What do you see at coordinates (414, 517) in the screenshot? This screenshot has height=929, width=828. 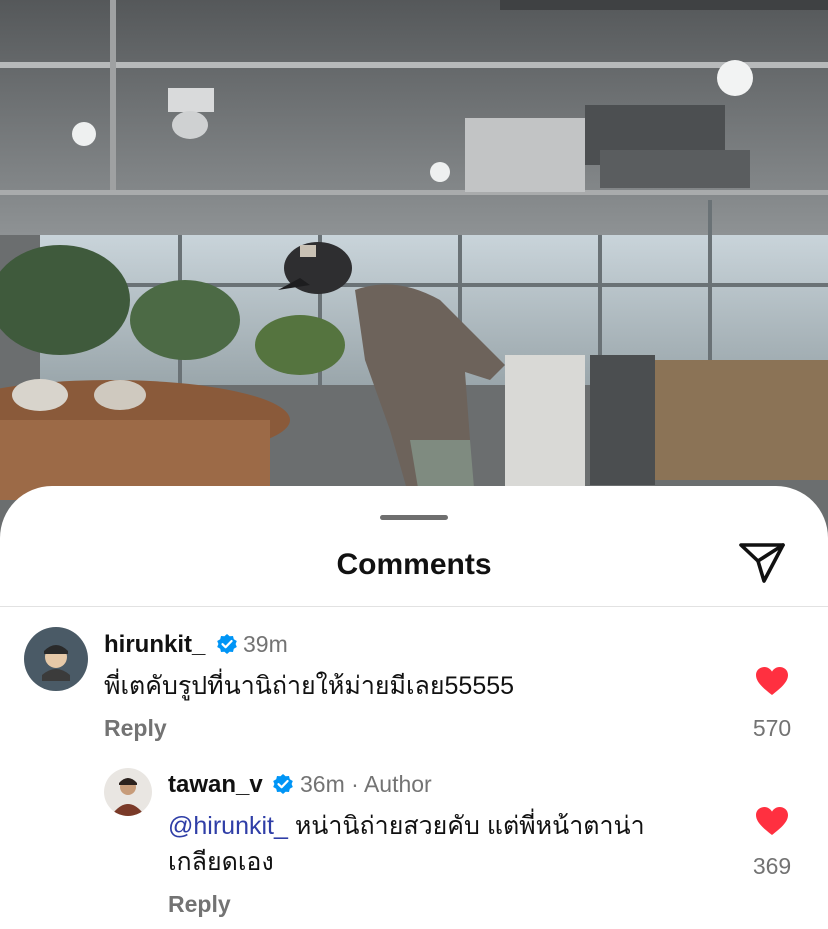 I see `sheet-grabber` at bounding box center [414, 517].